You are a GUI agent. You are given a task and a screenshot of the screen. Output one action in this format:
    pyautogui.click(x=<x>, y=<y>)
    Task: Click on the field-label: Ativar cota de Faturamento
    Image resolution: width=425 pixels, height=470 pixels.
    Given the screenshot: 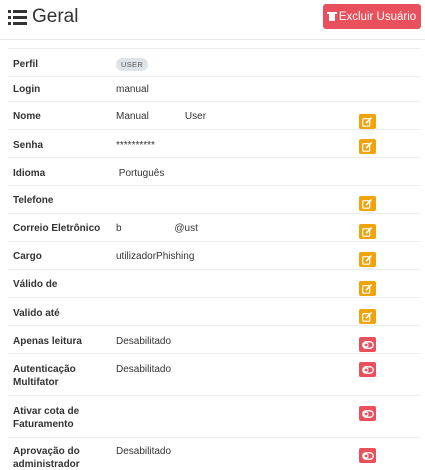 What is the action you would take?
    pyautogui.click(x=46, y=418)
    